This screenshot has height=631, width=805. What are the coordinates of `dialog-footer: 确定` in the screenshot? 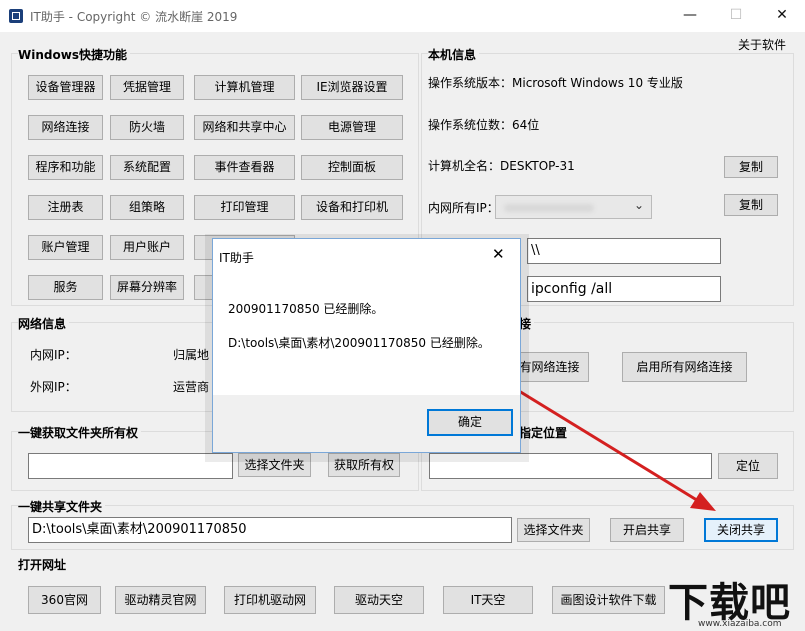 It's located at (366, 423).